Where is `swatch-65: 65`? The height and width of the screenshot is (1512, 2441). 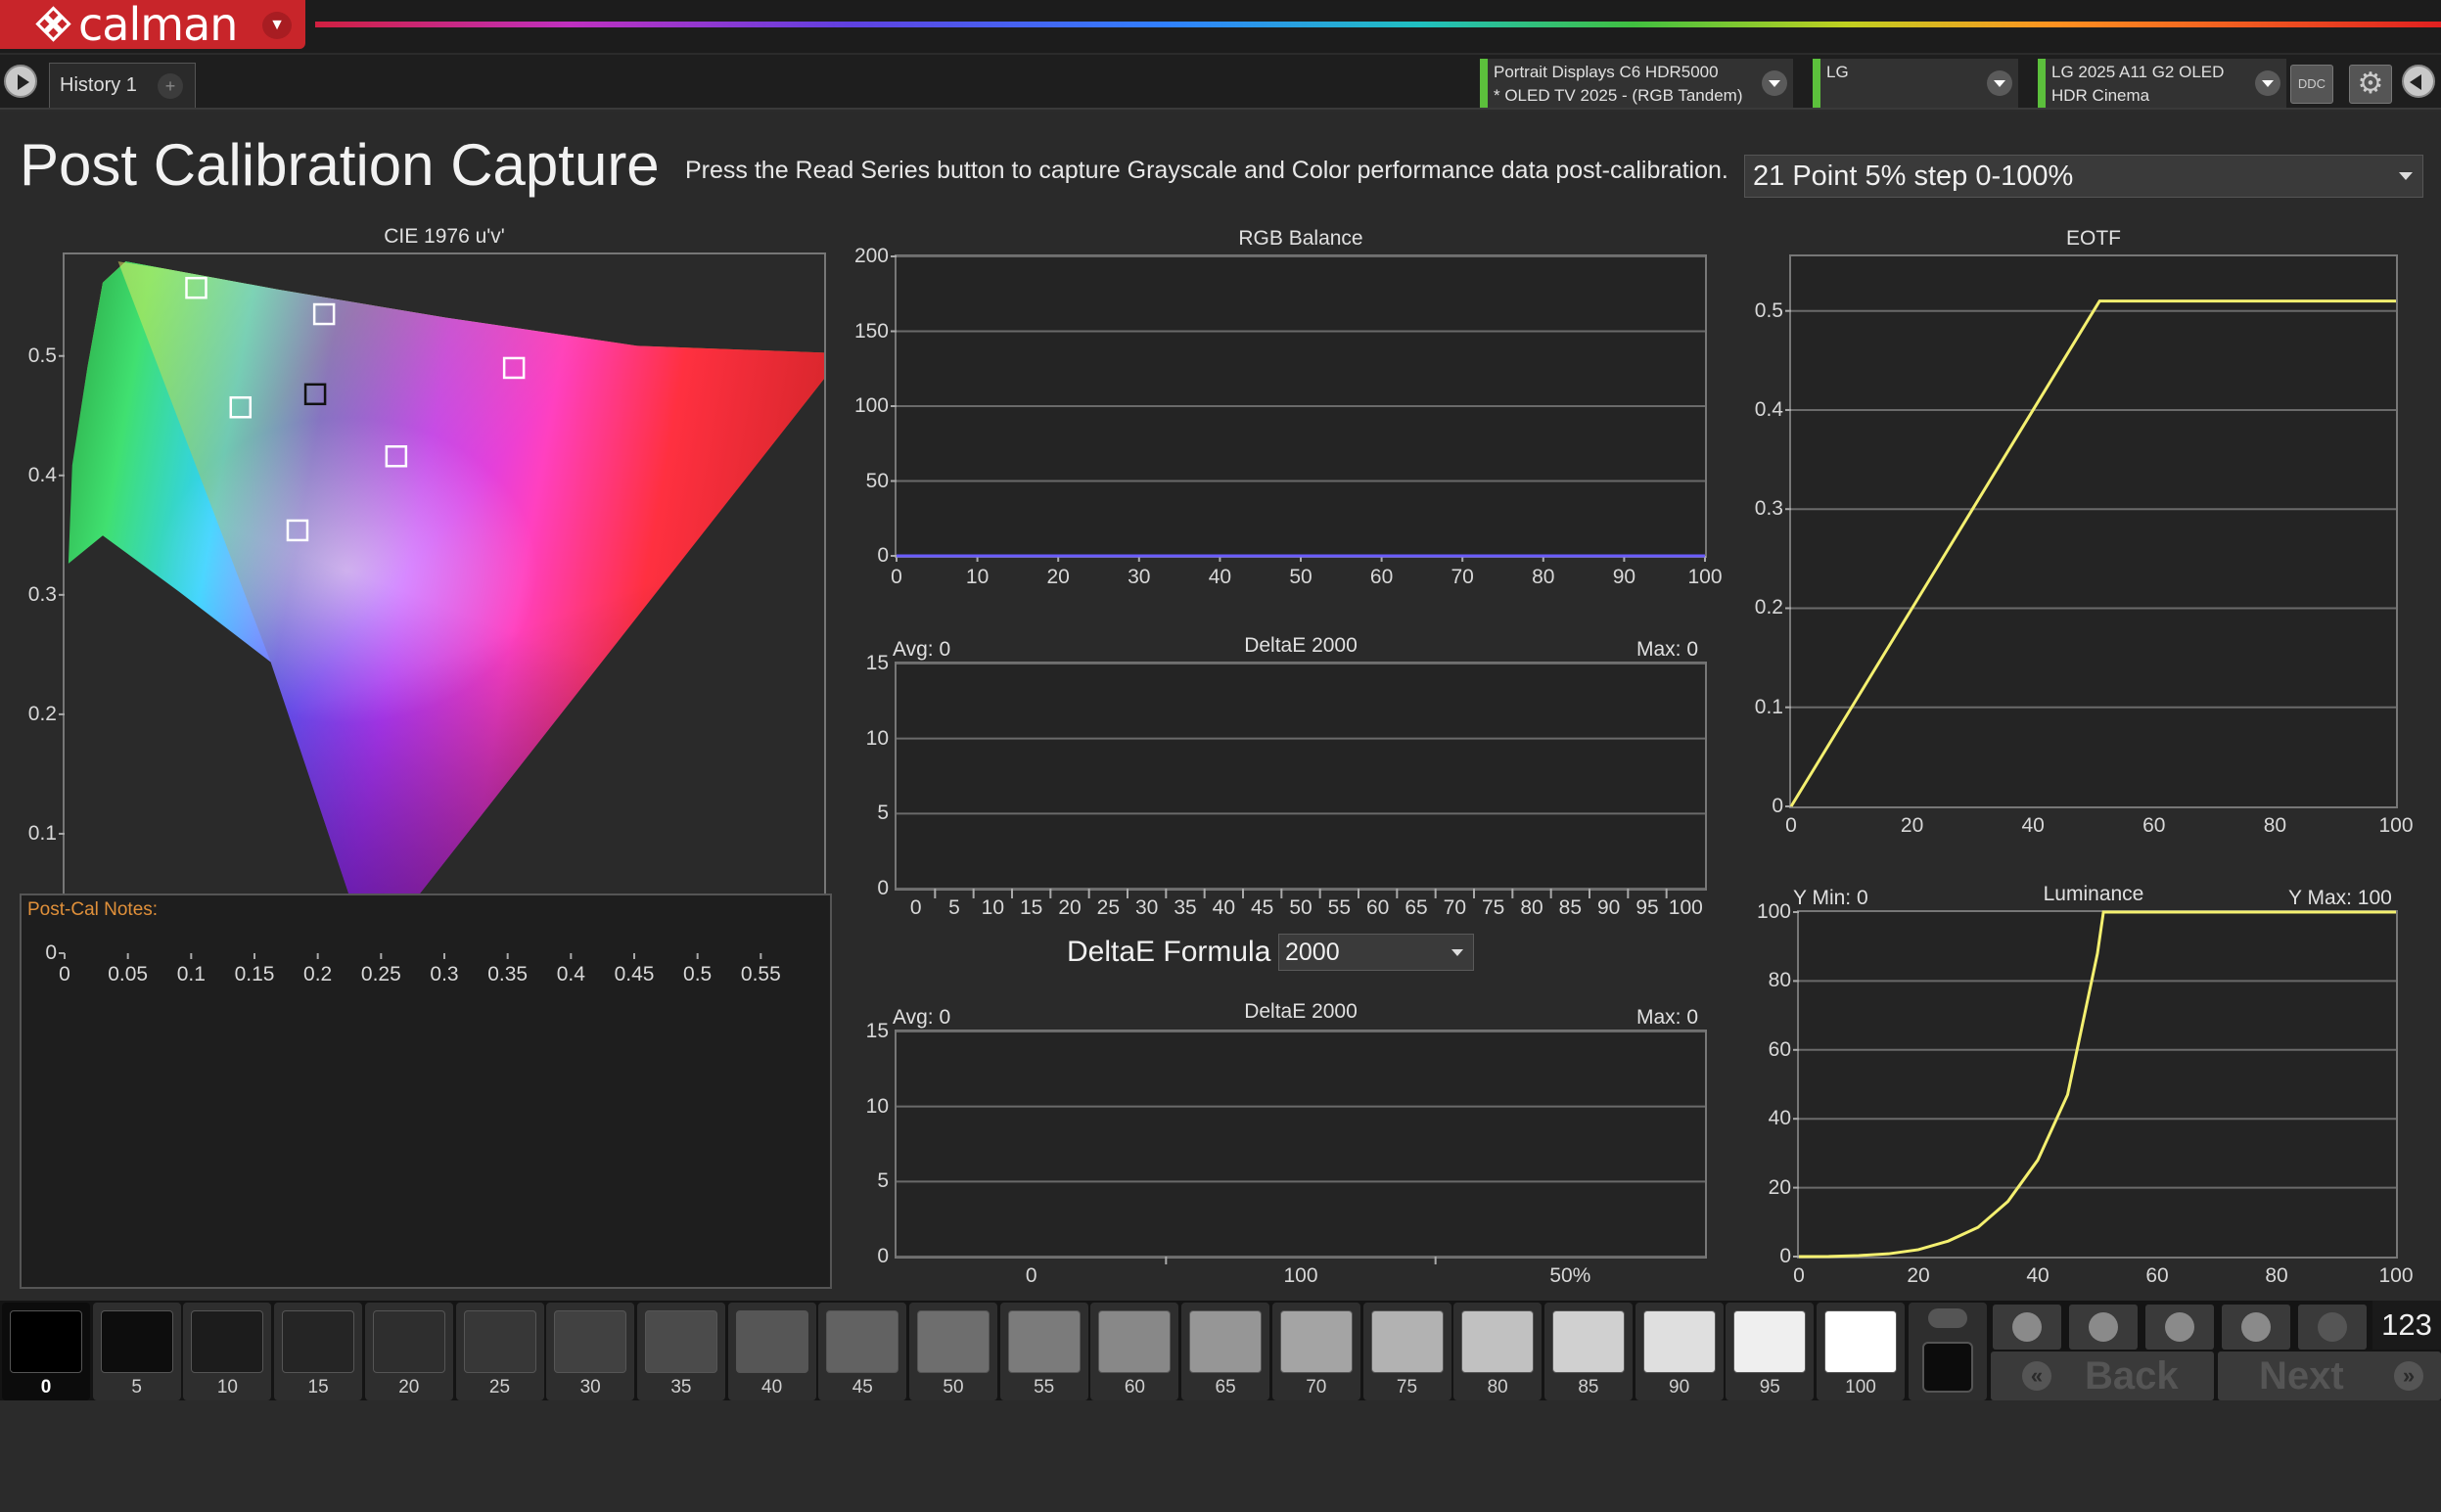 swatch-65: 65 is located at coordinates (1226, 1351).